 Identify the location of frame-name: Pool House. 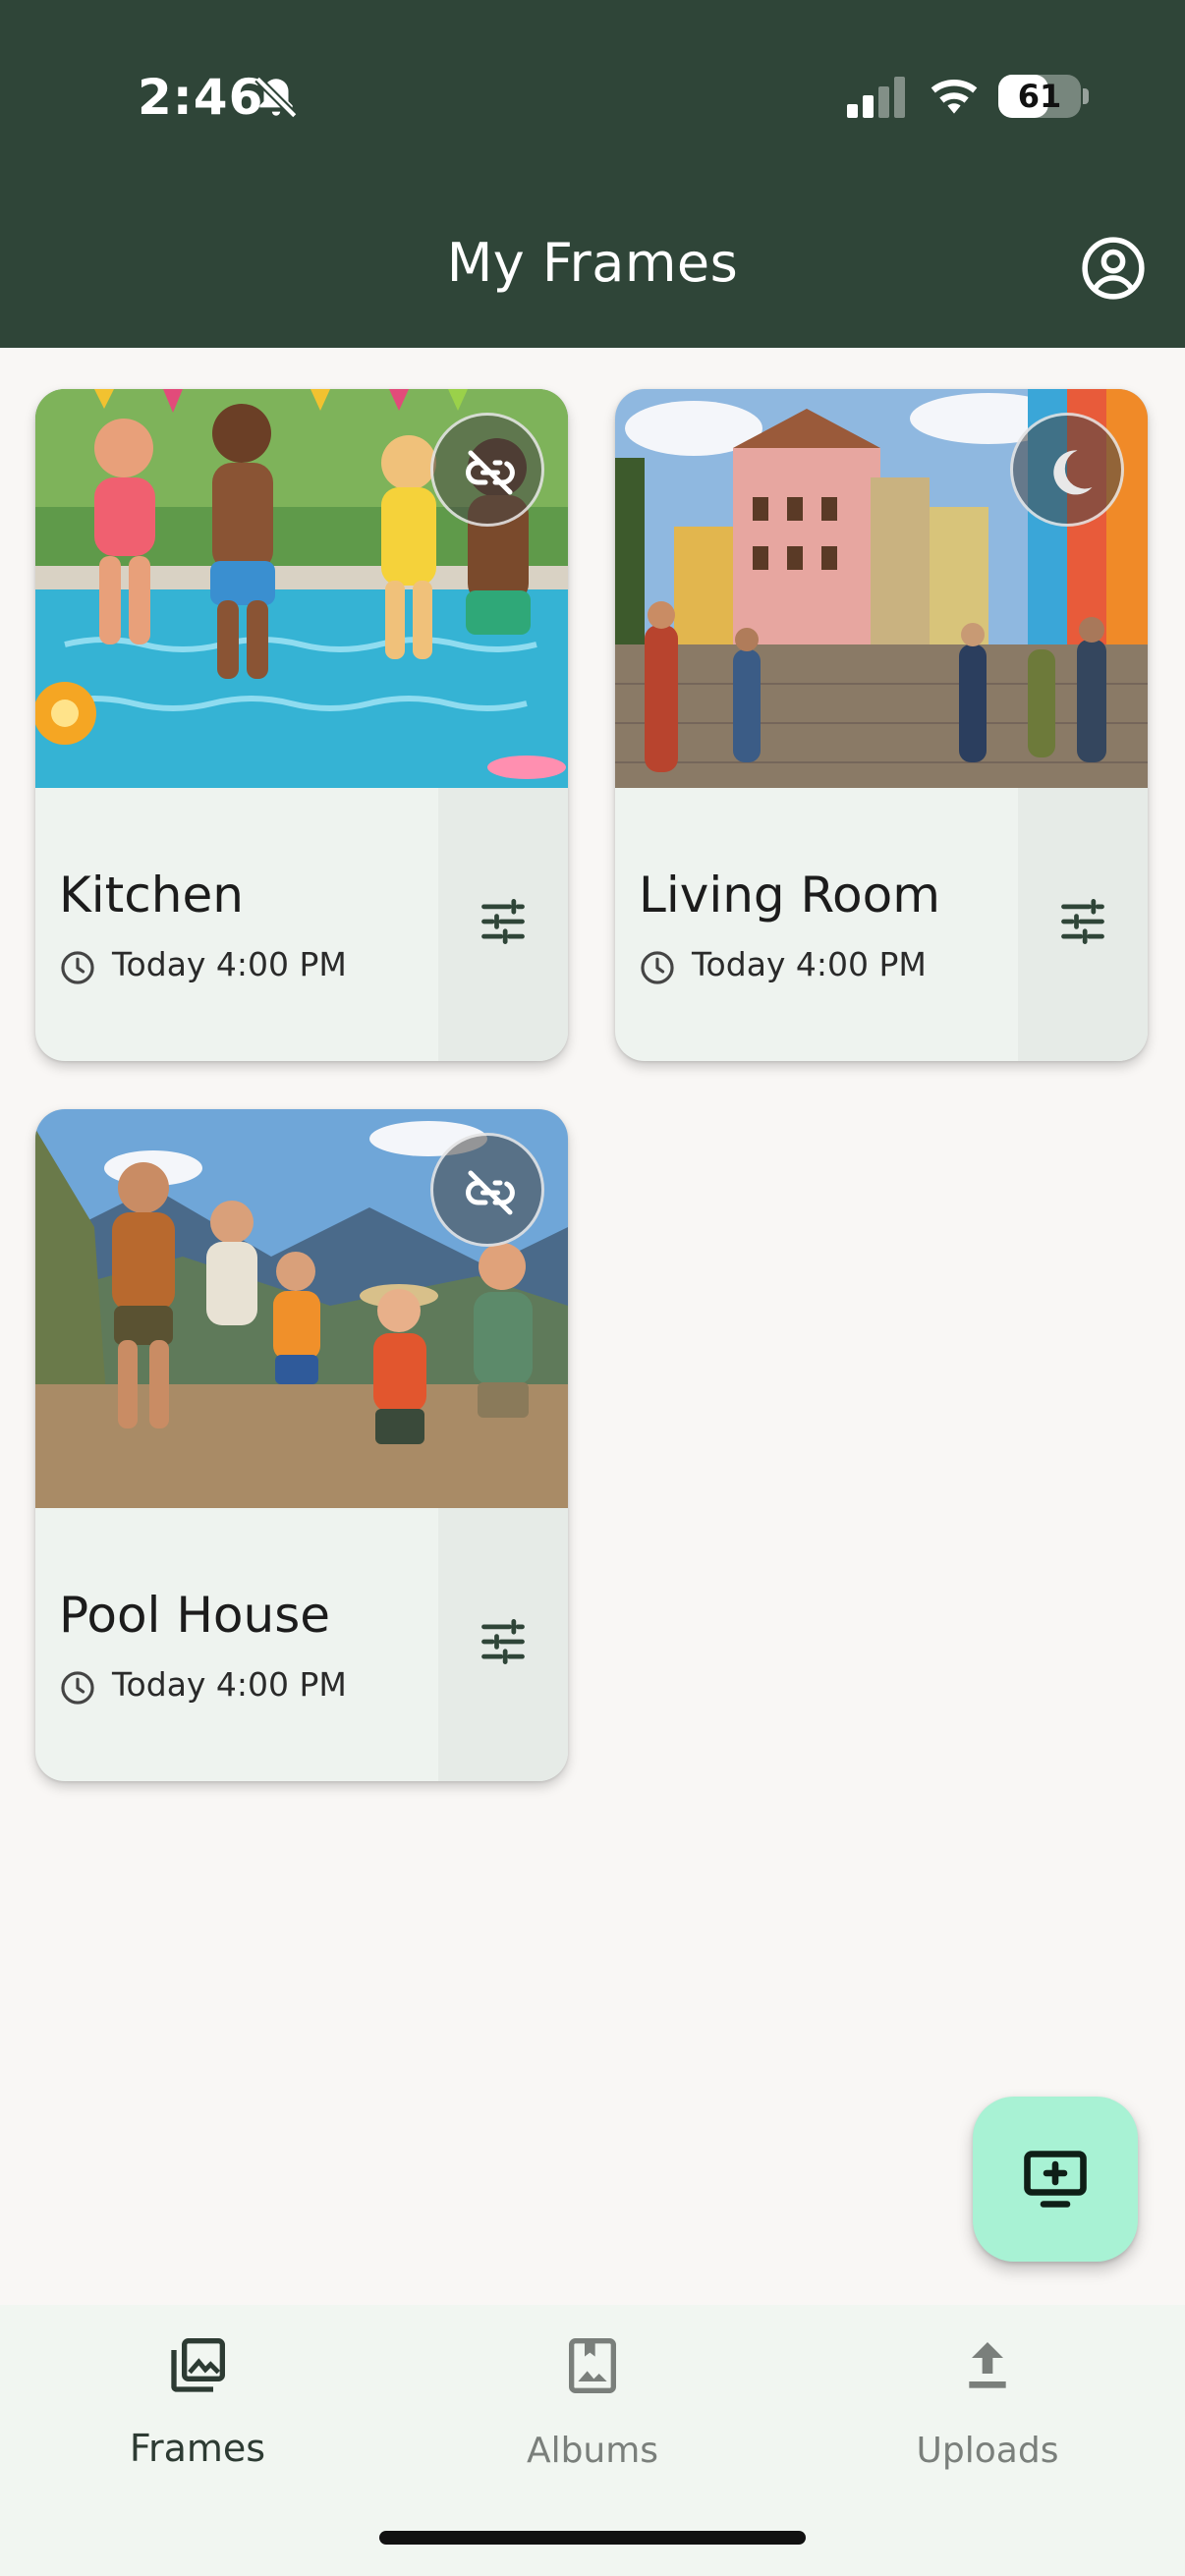
(195, 1615).